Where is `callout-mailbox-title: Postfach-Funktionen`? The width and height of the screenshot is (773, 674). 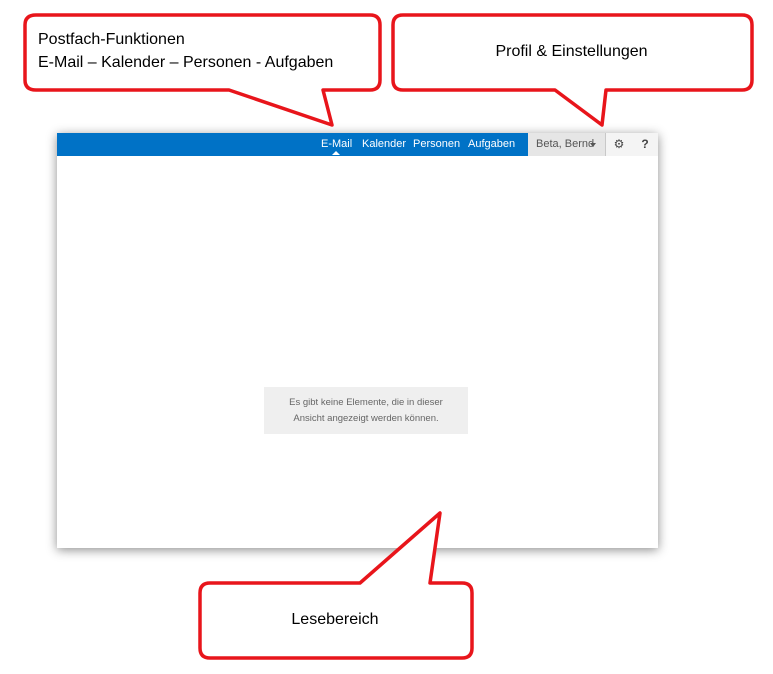 callout-mailbox-title: Postfach-Funktionen is located at coordinates (111, 39).